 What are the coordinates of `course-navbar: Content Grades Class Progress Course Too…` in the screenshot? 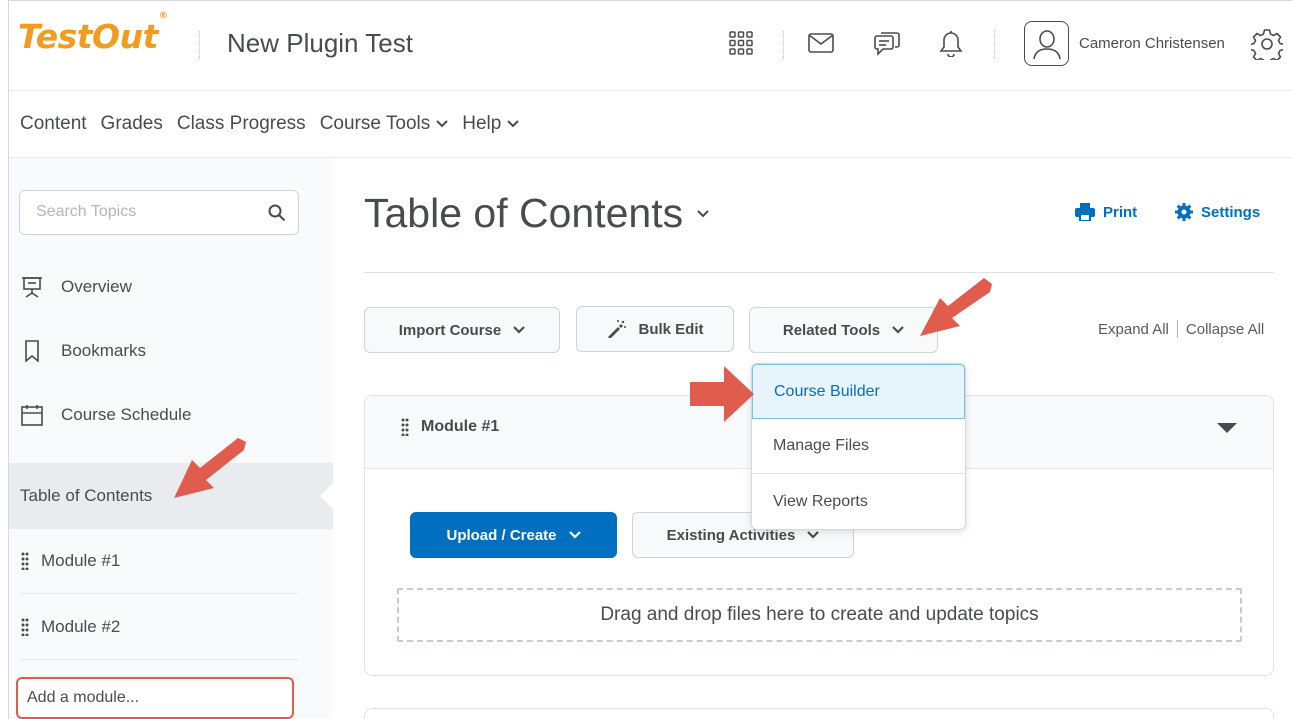 It's located at (650, 124).